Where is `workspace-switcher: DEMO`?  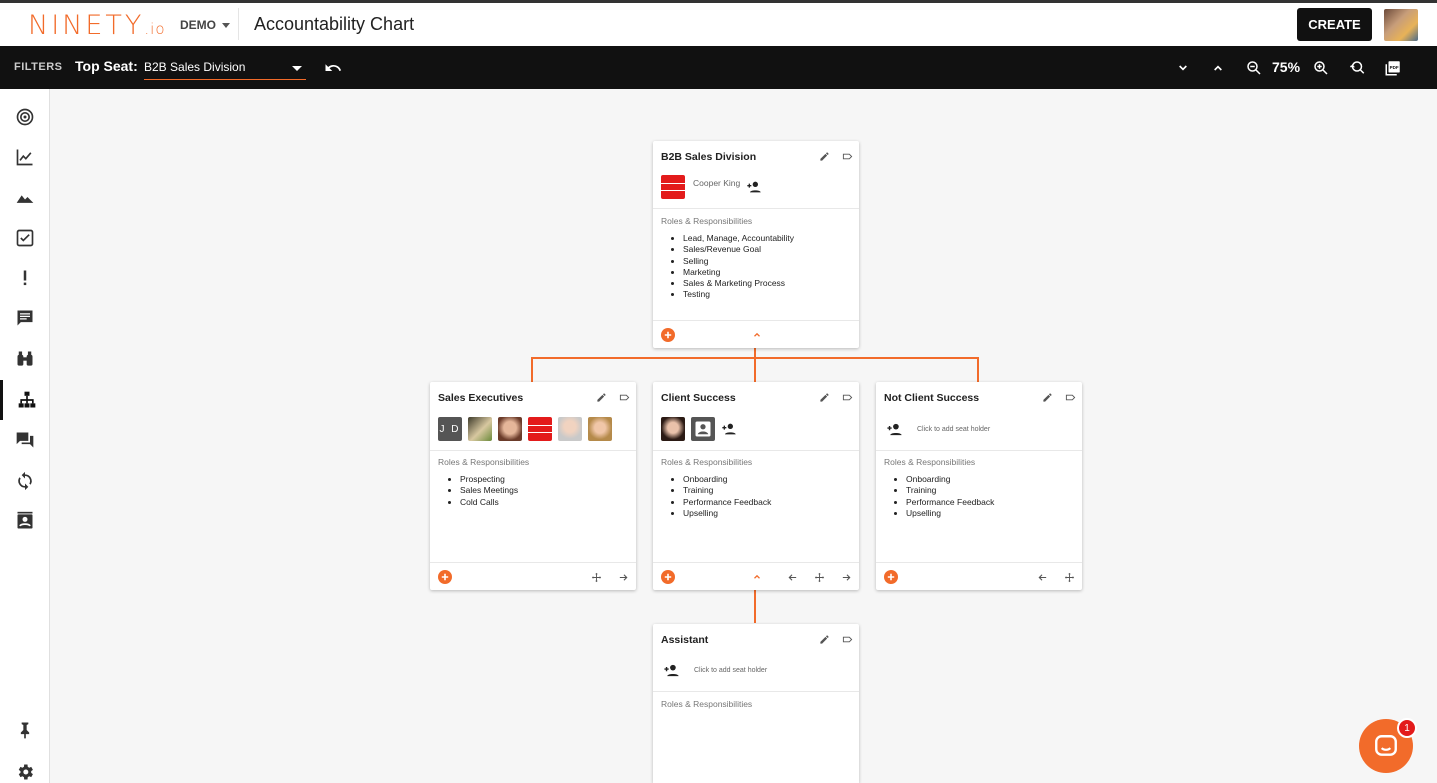 workspace-switcher: DEMO is located at coordinates (205, 25).